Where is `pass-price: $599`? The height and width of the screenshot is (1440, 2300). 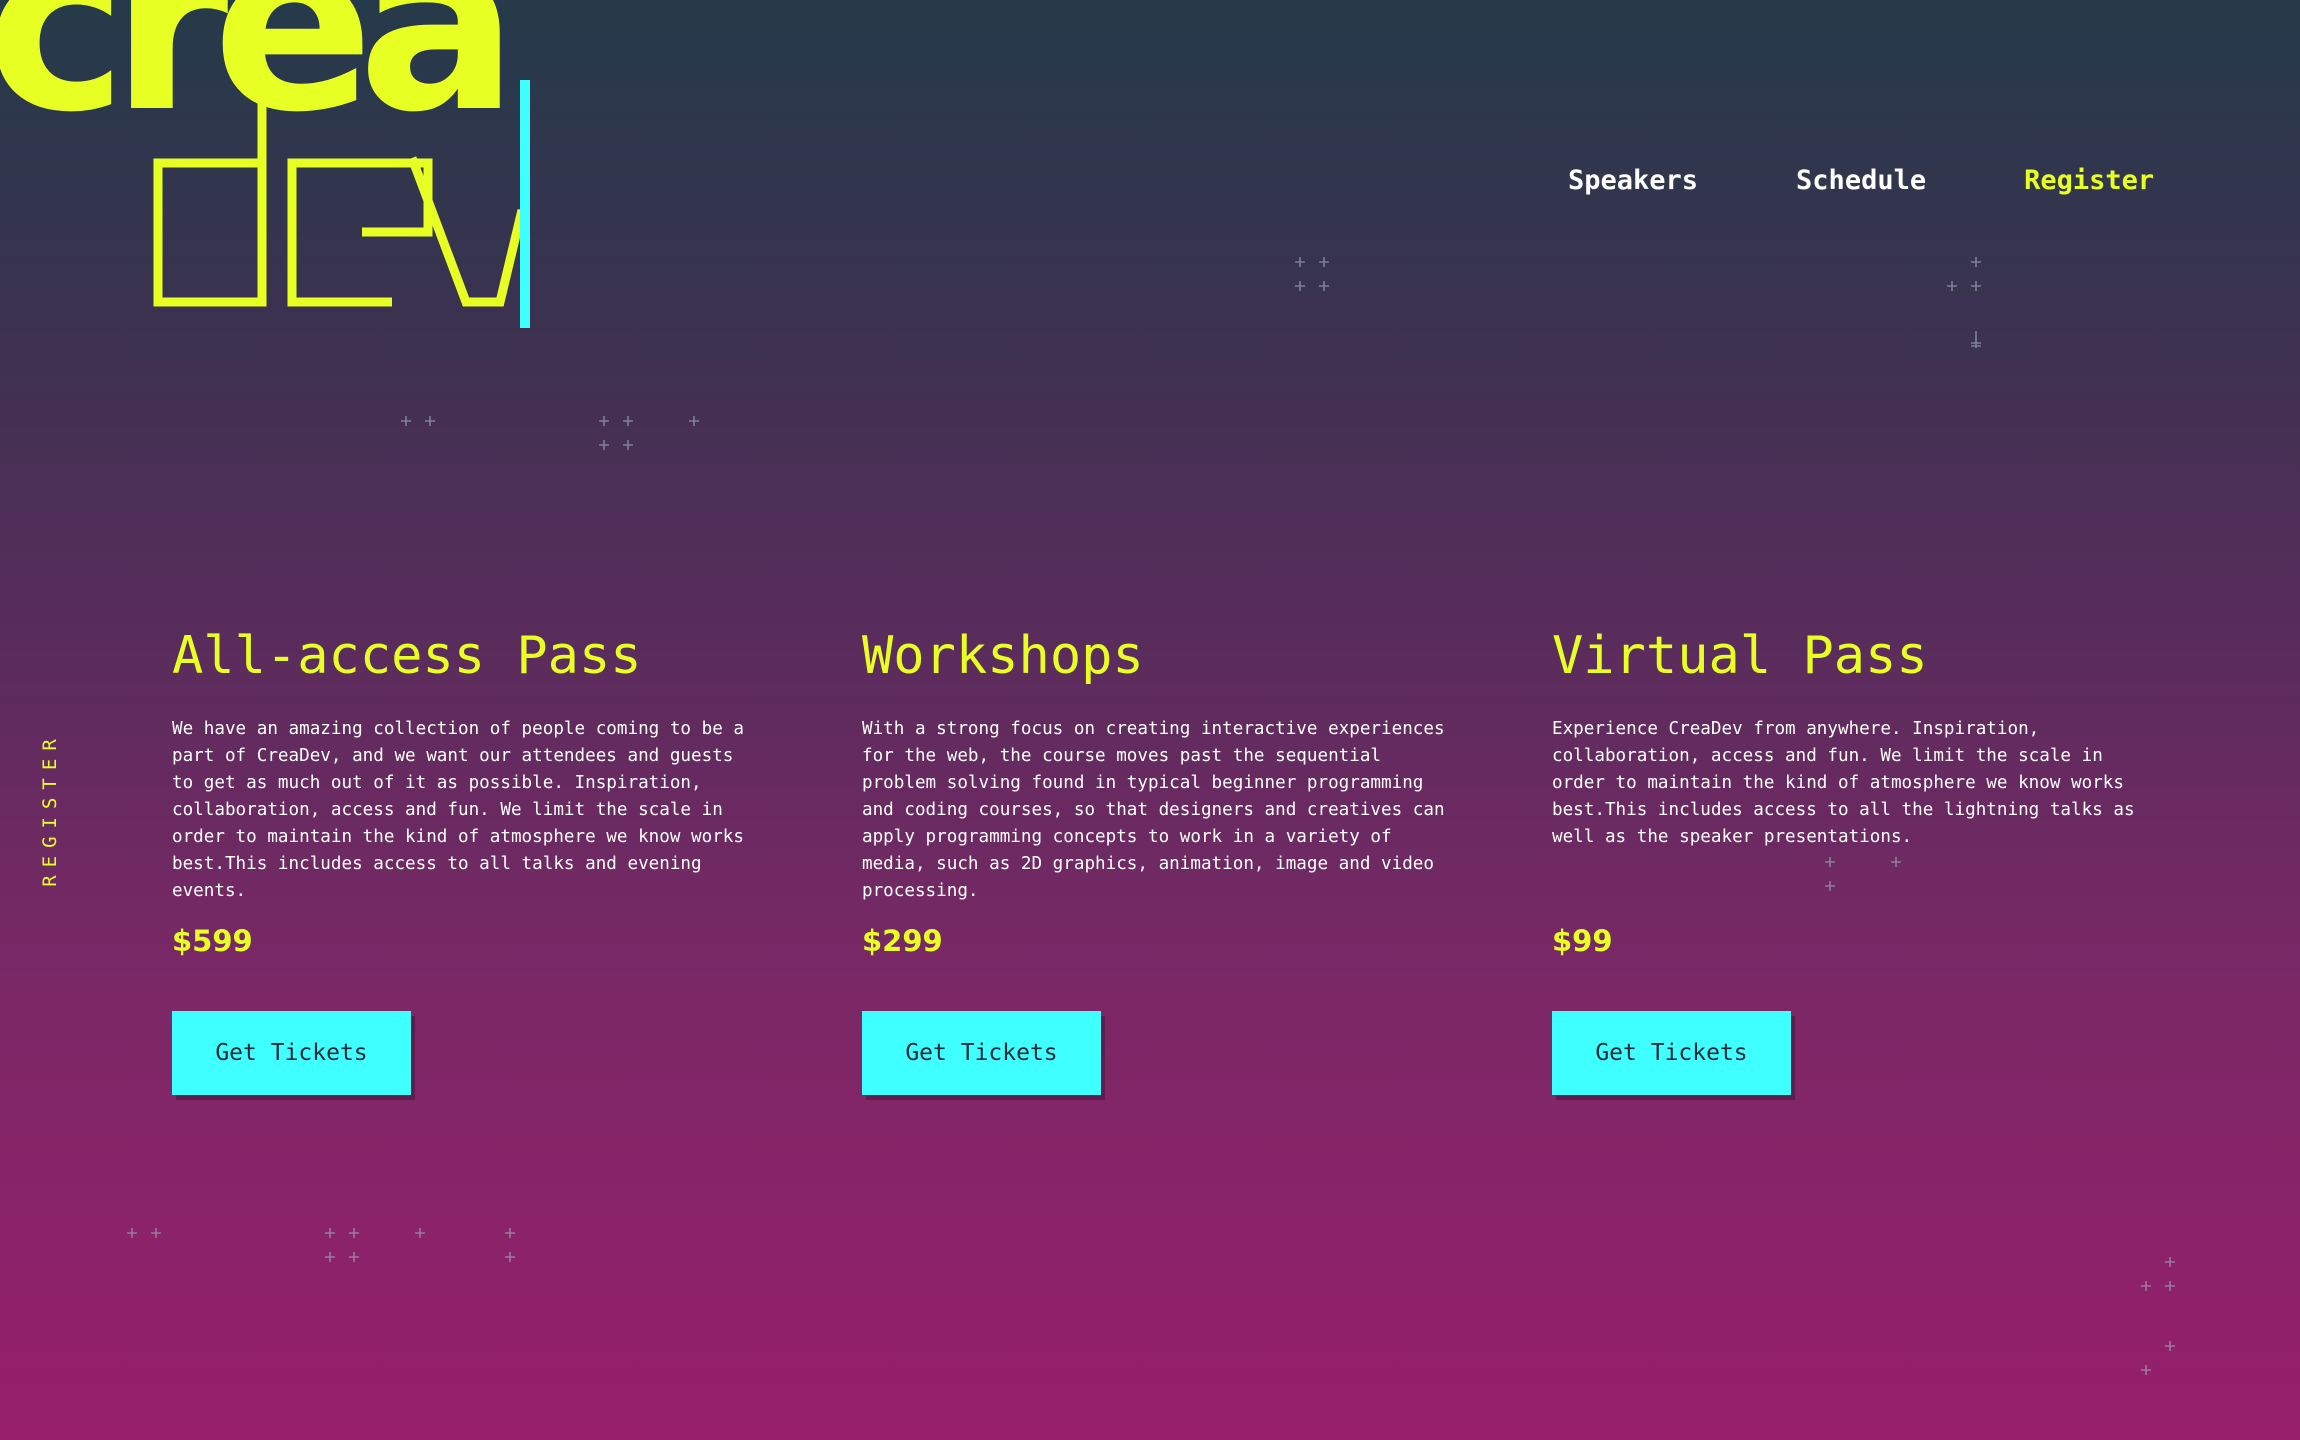 pass-price: $599 is located at coordinates (212, 941).